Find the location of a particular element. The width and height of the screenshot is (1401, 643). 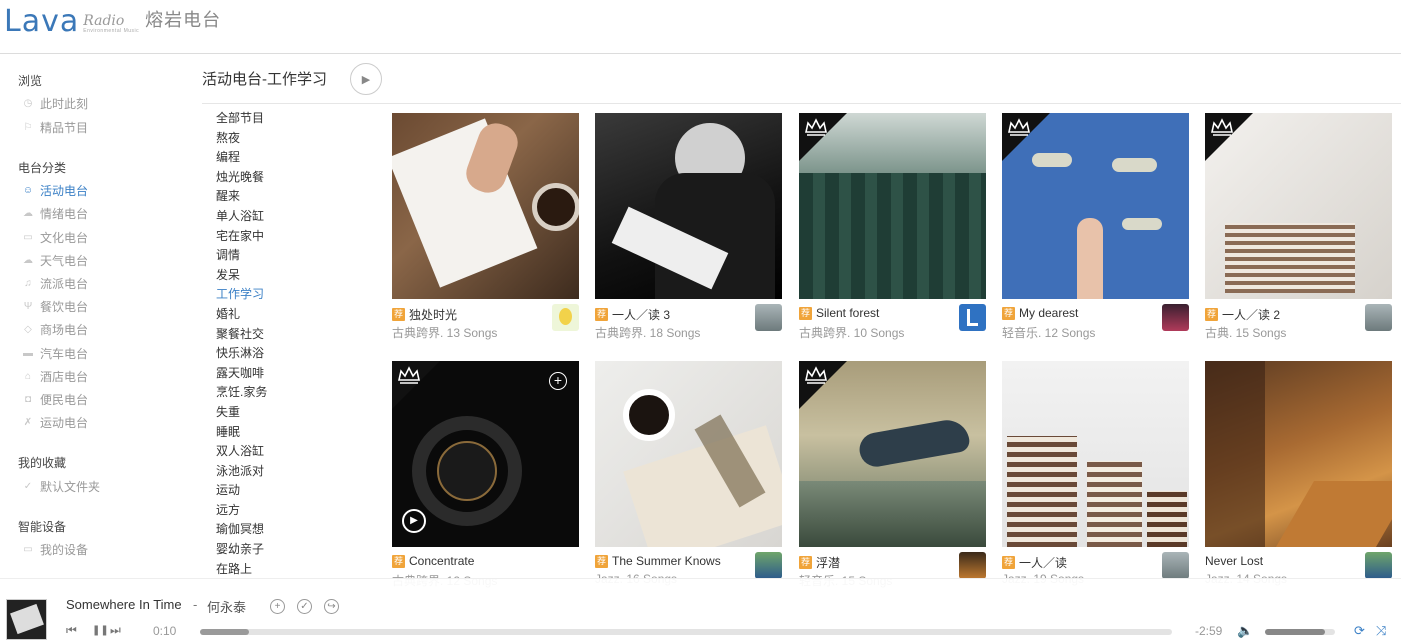

card-title: 独处时光 is located at coordinates (433, 315).